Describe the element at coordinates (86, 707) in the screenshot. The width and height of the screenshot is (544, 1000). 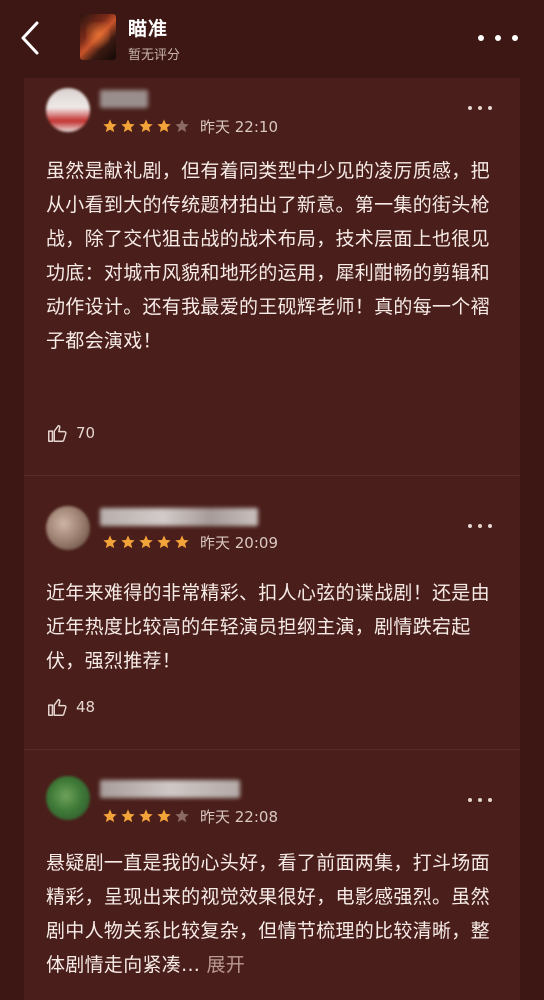
I see `like-count: 48` at that location.